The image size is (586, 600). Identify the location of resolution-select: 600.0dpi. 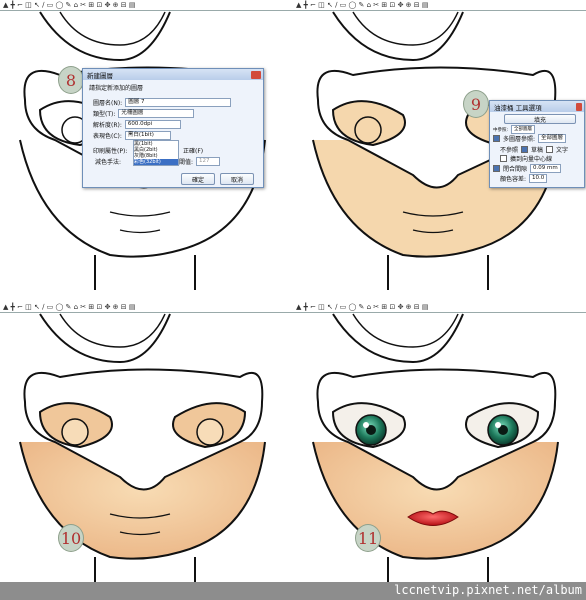
(152, 124).